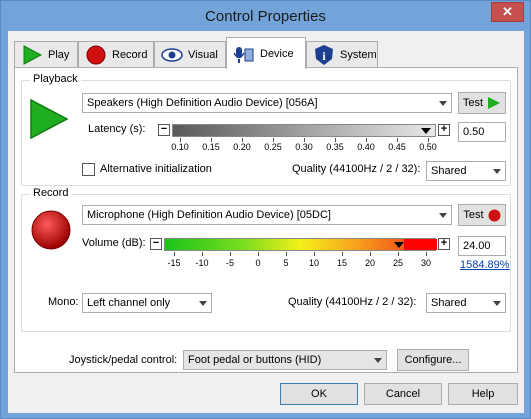 The image size is (531, 419). I want to click on latency-tick-label: 0.35, so click(335, 147).